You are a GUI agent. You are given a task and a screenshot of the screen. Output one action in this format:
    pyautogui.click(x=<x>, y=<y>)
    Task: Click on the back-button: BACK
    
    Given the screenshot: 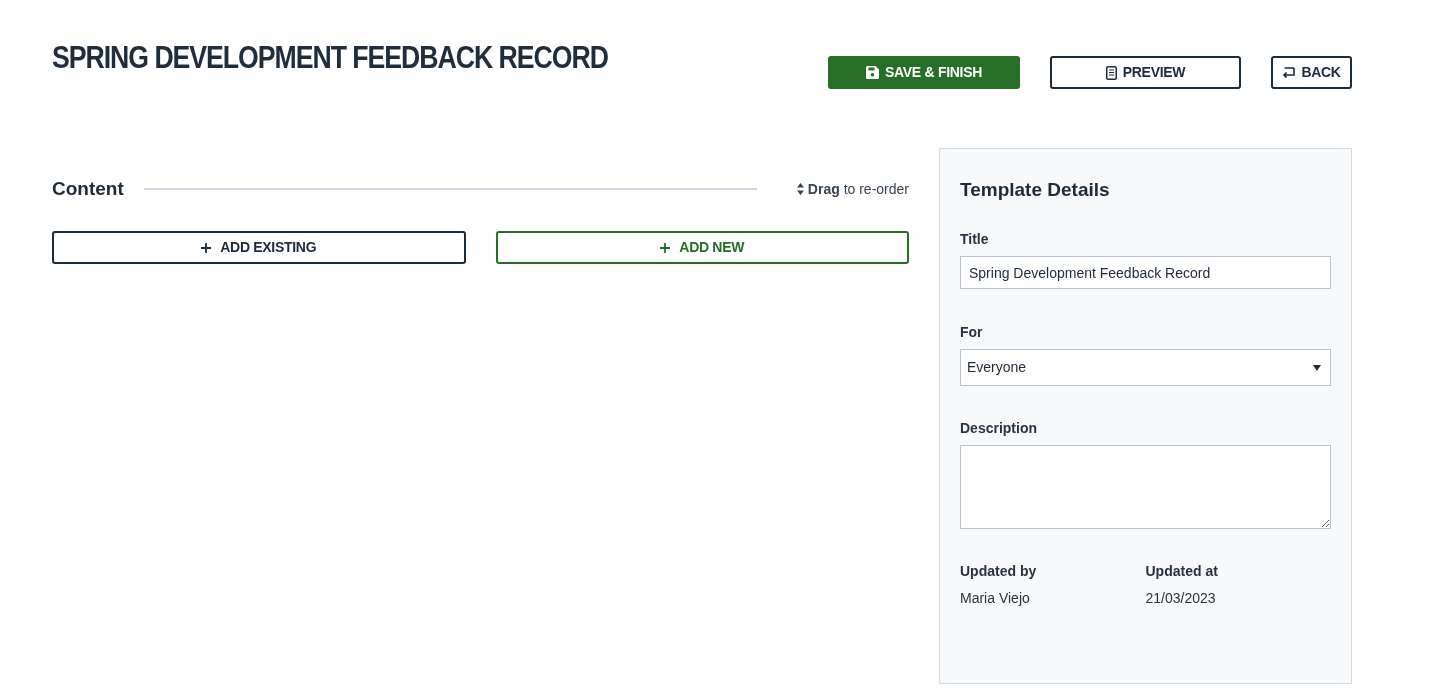 What is the action you would take?
    pyautogui.click(x=1311, y=72)
    